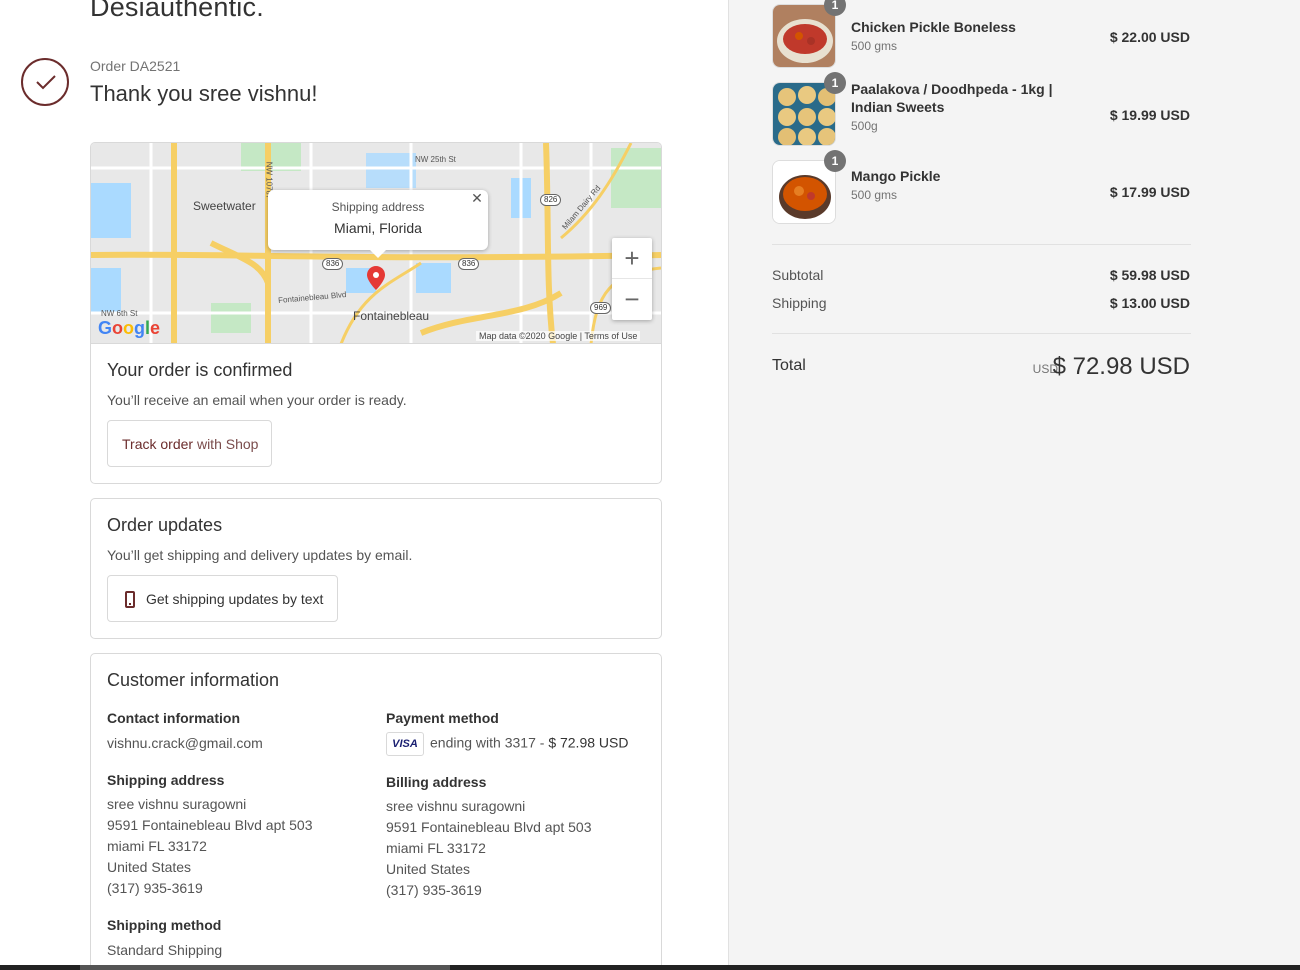  Describe the element at coordinates (130, 599) in the screenshot. I see `phone-icon` at that location.